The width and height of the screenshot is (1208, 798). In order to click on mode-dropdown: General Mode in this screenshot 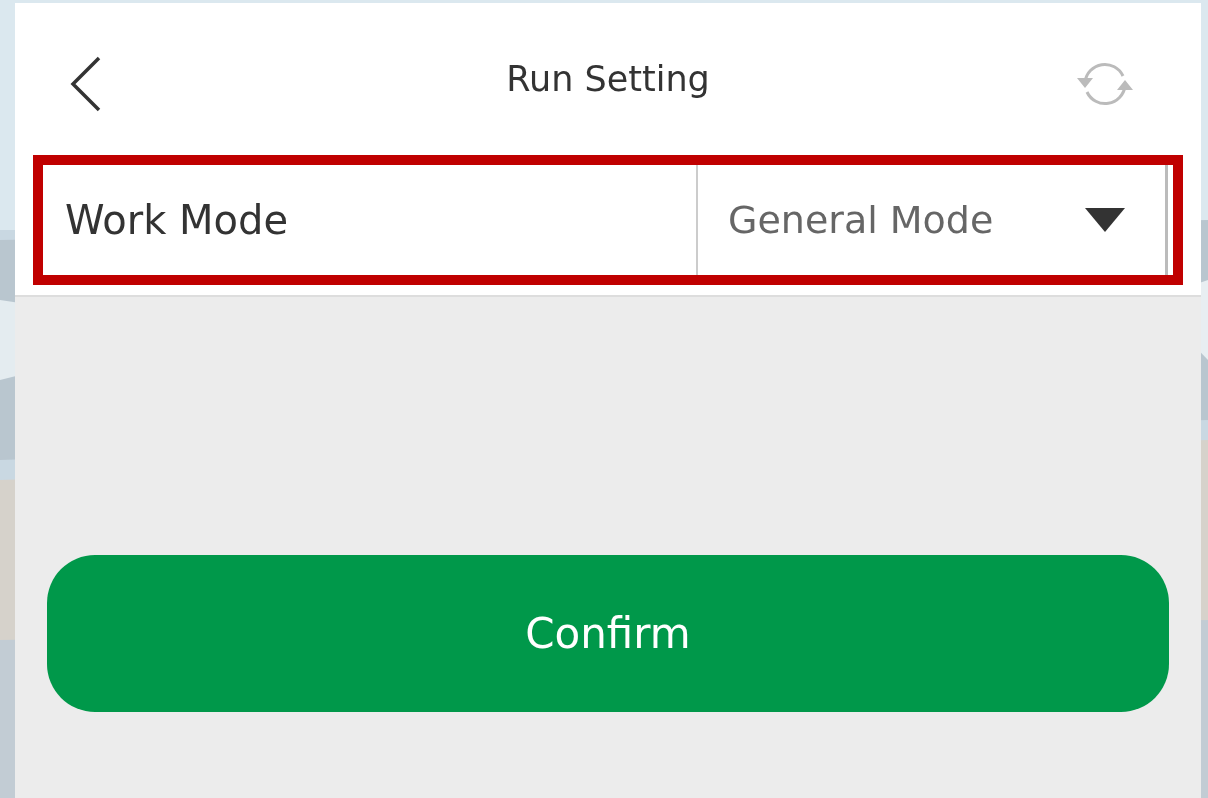, I will do `click(932, 220)`.